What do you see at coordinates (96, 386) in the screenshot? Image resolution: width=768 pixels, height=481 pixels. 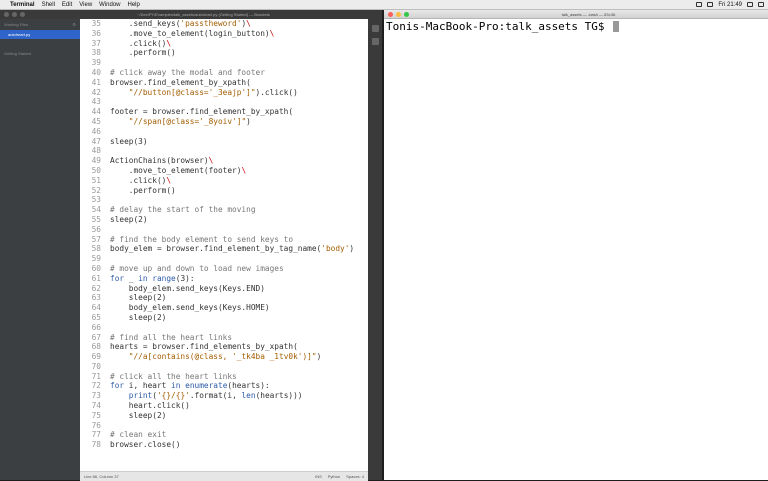 I see `line-number: 72` at bounding box center [96, 386].